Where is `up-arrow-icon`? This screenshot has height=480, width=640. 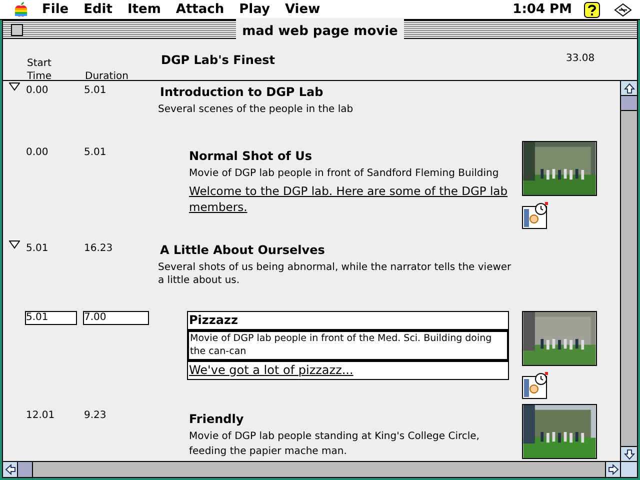
up-arrow-icon is located at coordinates (629, 88).